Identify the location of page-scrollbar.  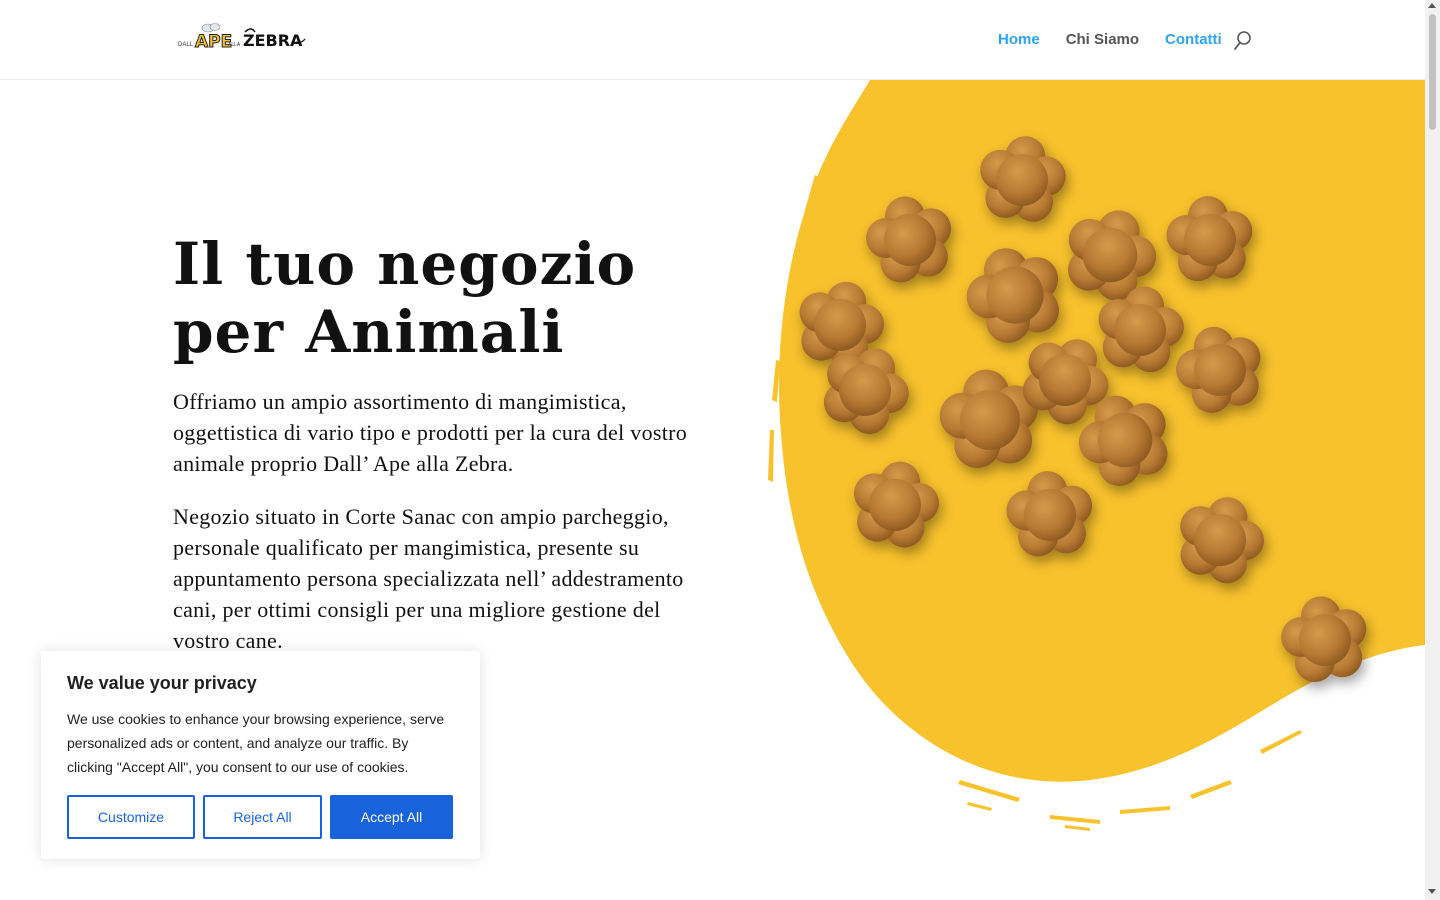
(1432, 450).